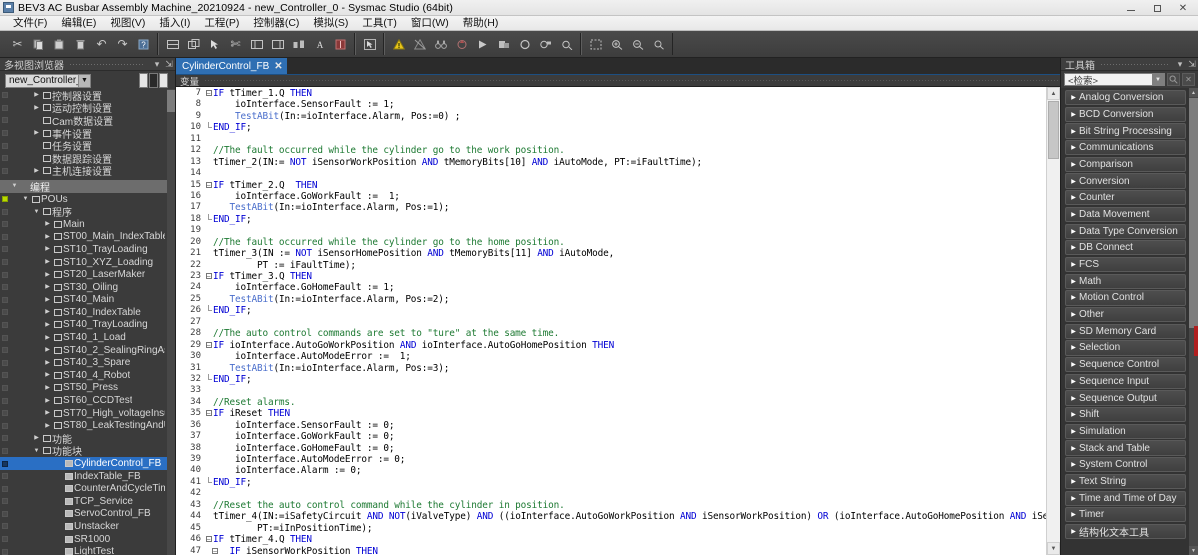 Image resolution: width=1198 pixels, height=555 pixels. What do you see at coordinates (319, 44) in the screenshot?
I see `find-icon: A` at bounding box center [319, 44].